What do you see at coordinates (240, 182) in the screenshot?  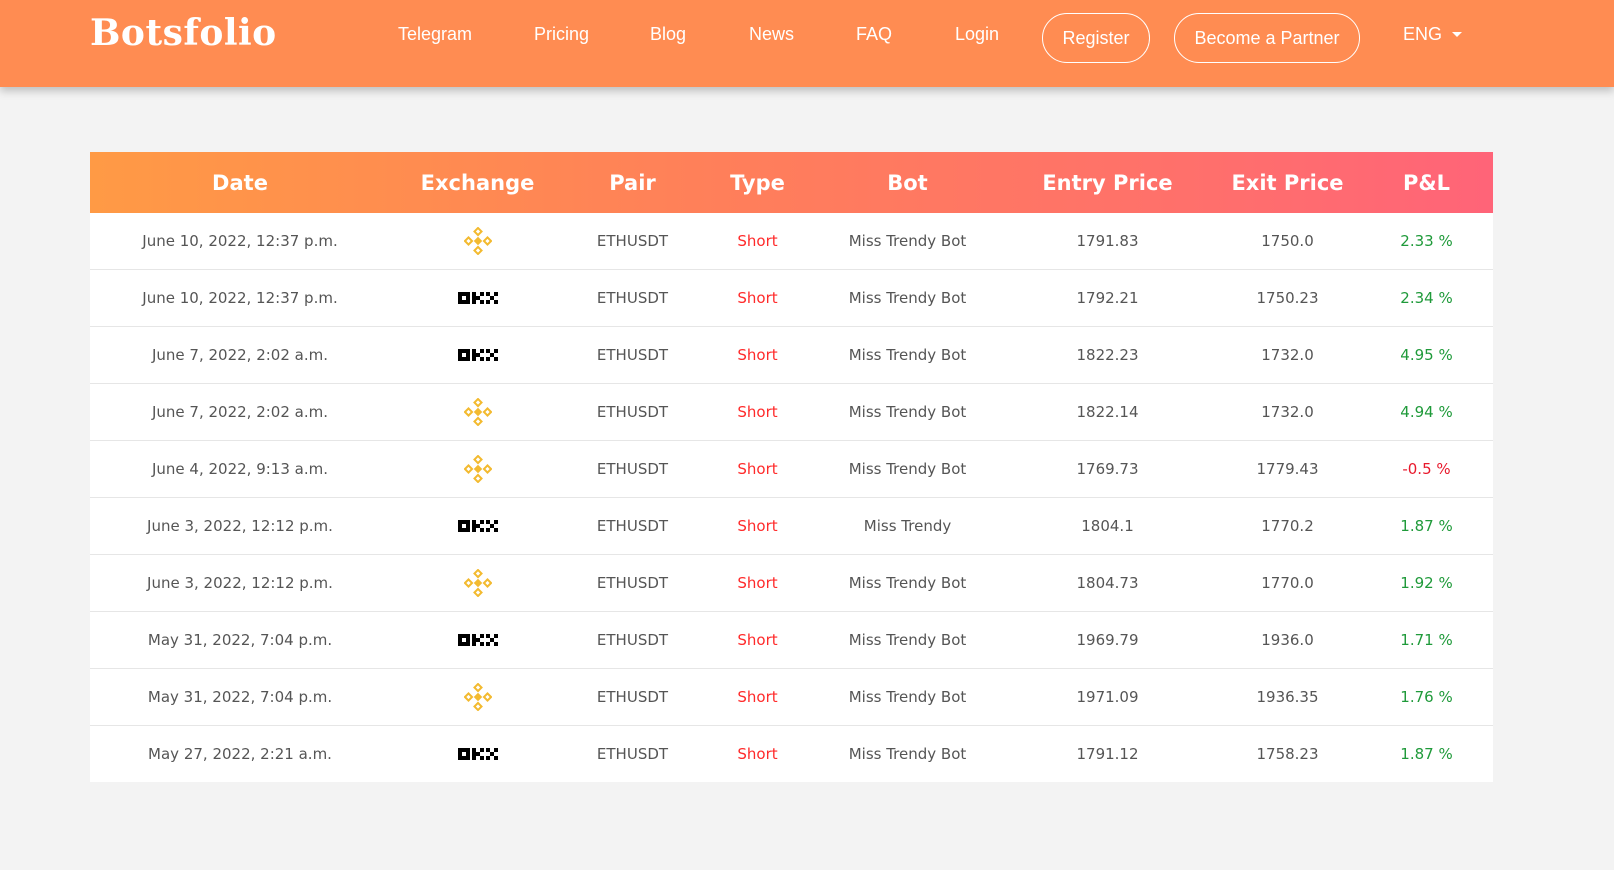 I see `header-date: Date` at bounding box center [240, 182].